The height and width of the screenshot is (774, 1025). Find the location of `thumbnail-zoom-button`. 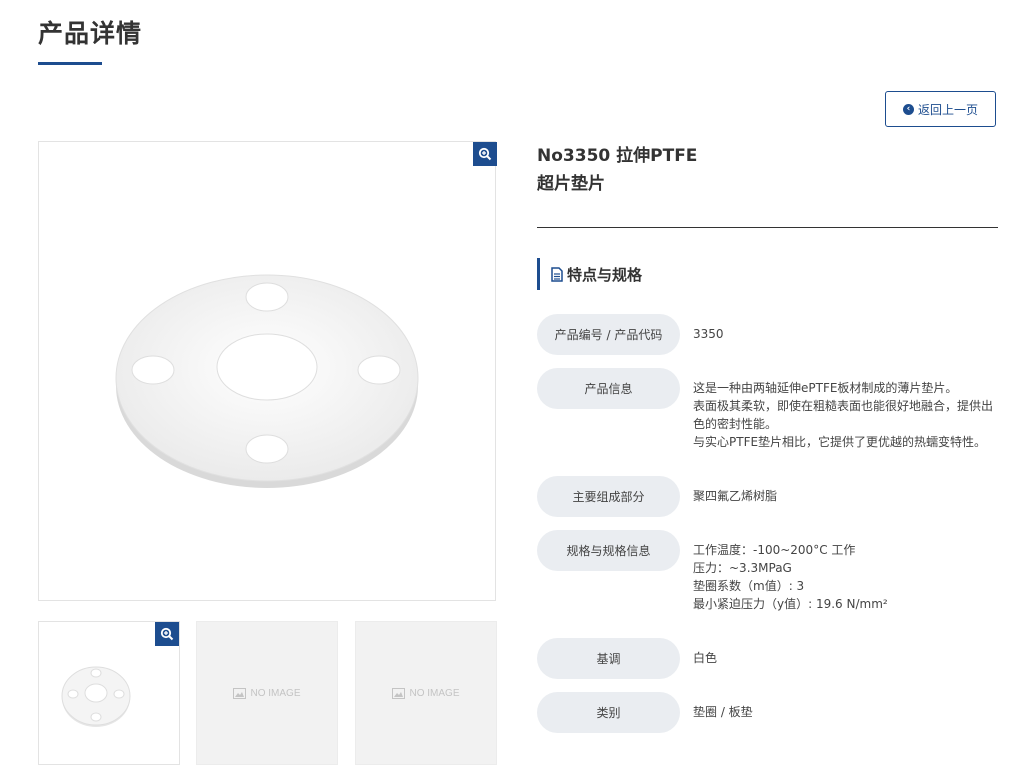

thumbnail-zoom-button is located at coordinates (167, 634).